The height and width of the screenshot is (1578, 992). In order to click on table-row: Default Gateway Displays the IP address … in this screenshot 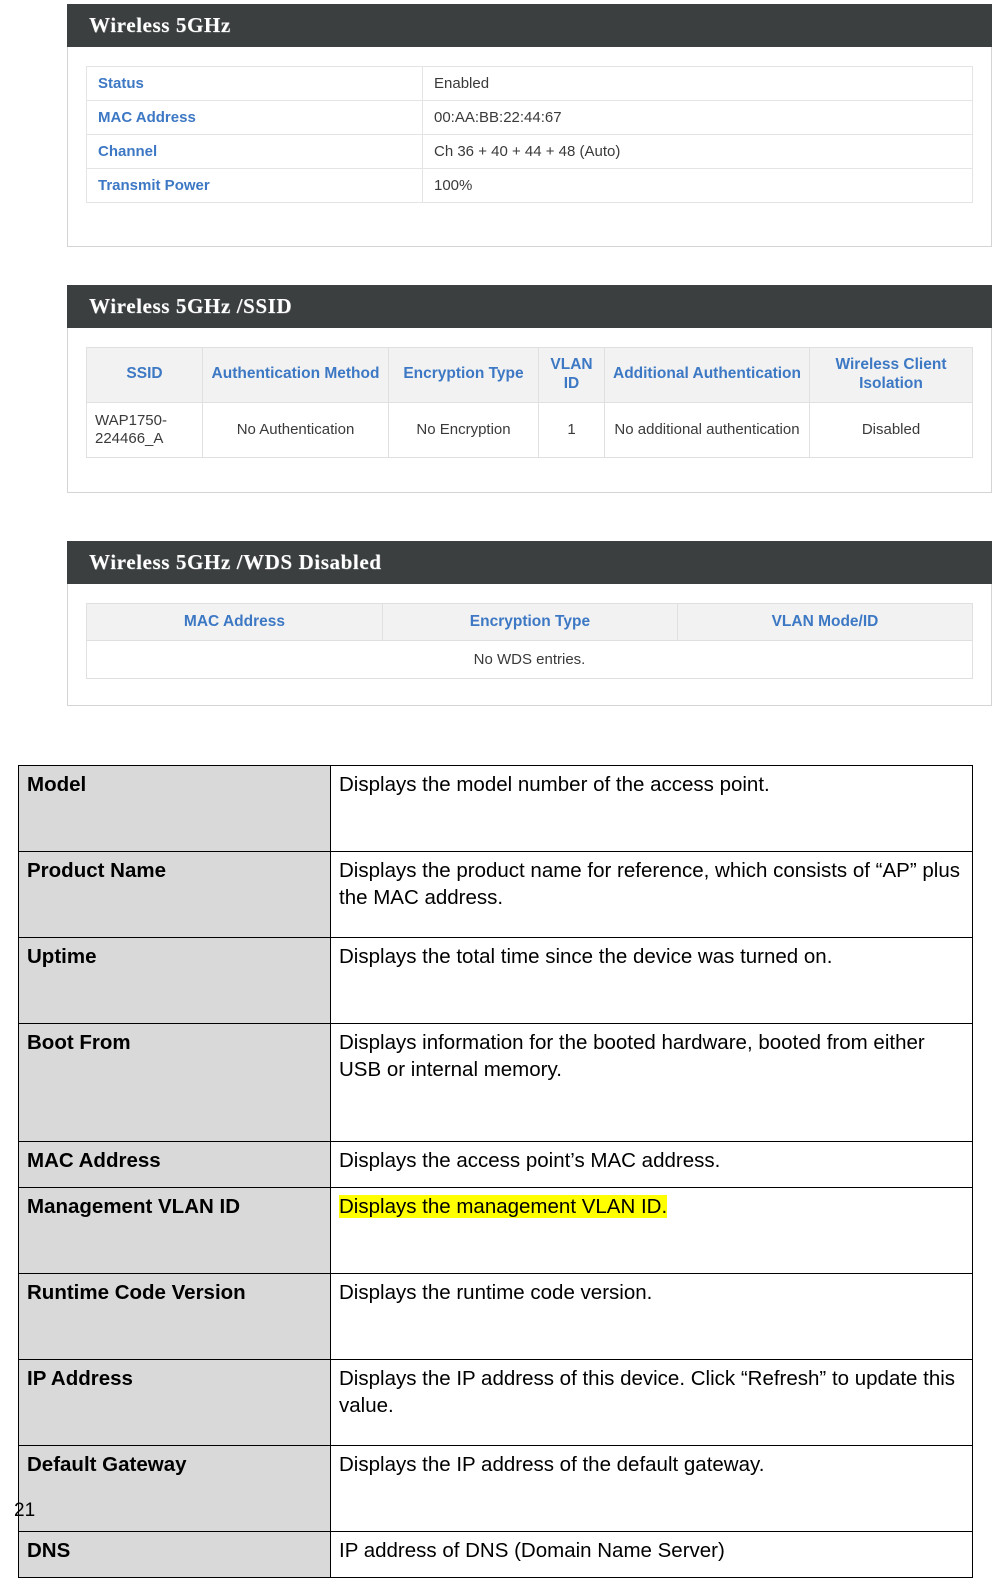, I will do `click(495, 1488)`.